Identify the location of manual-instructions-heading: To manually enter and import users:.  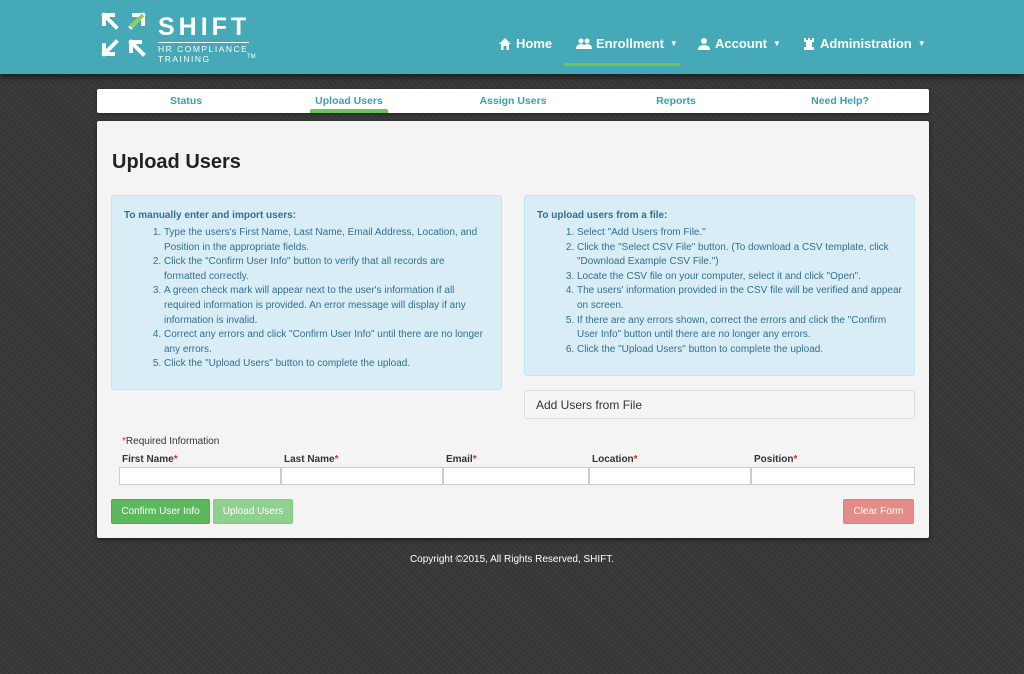
(210, 215).